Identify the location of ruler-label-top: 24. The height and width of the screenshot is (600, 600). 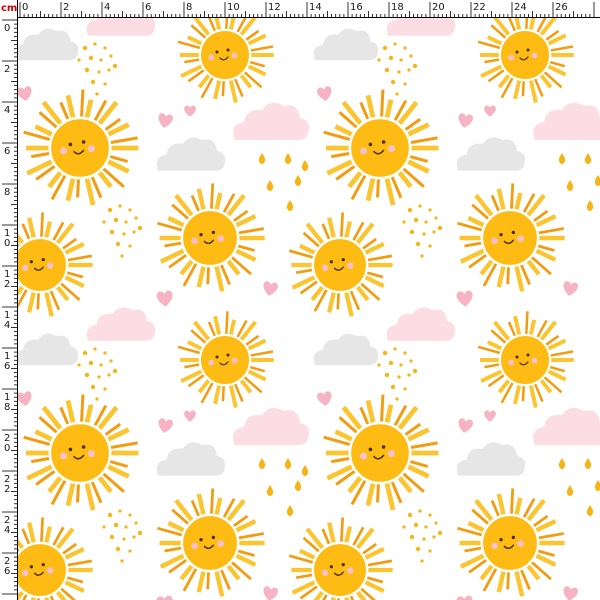
(520, 7).